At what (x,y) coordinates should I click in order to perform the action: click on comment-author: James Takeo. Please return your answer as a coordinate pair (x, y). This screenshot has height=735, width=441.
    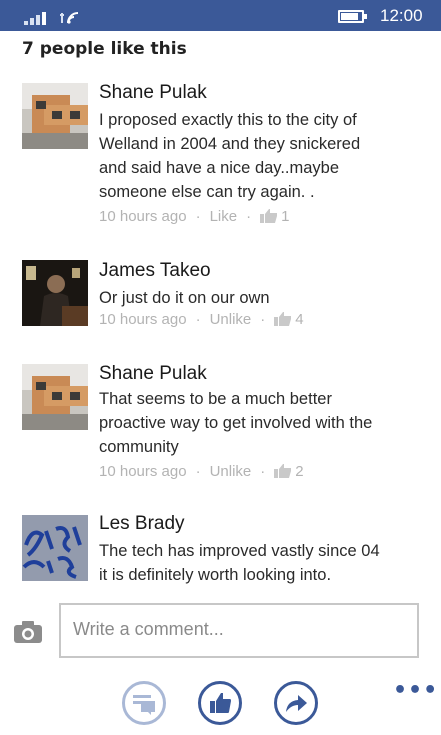
    Looking at the image, I should click on (155, 271).